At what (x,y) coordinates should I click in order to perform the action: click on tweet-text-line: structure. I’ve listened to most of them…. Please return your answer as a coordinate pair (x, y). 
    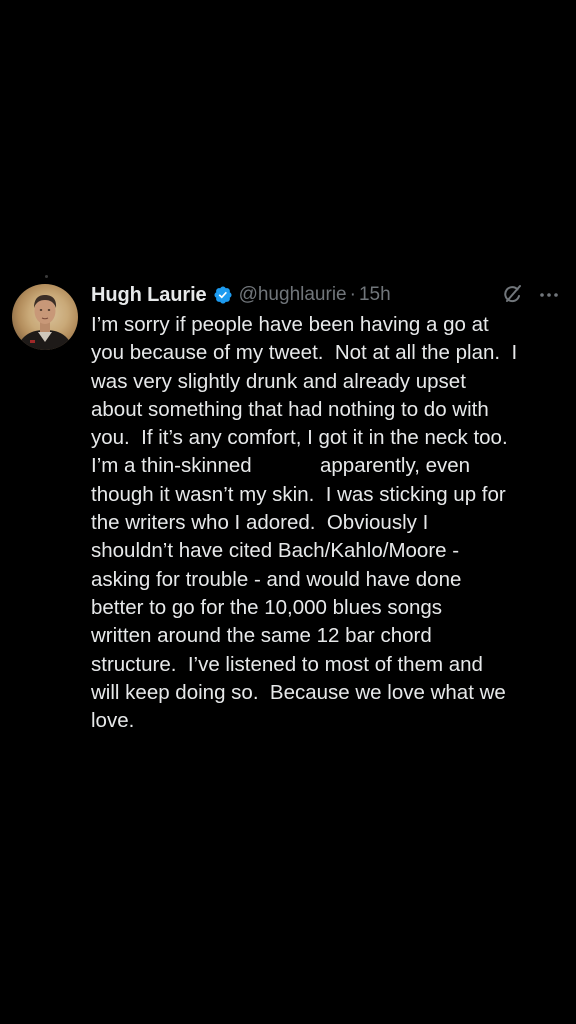
    Looking at the image, I should click on (287, 664).